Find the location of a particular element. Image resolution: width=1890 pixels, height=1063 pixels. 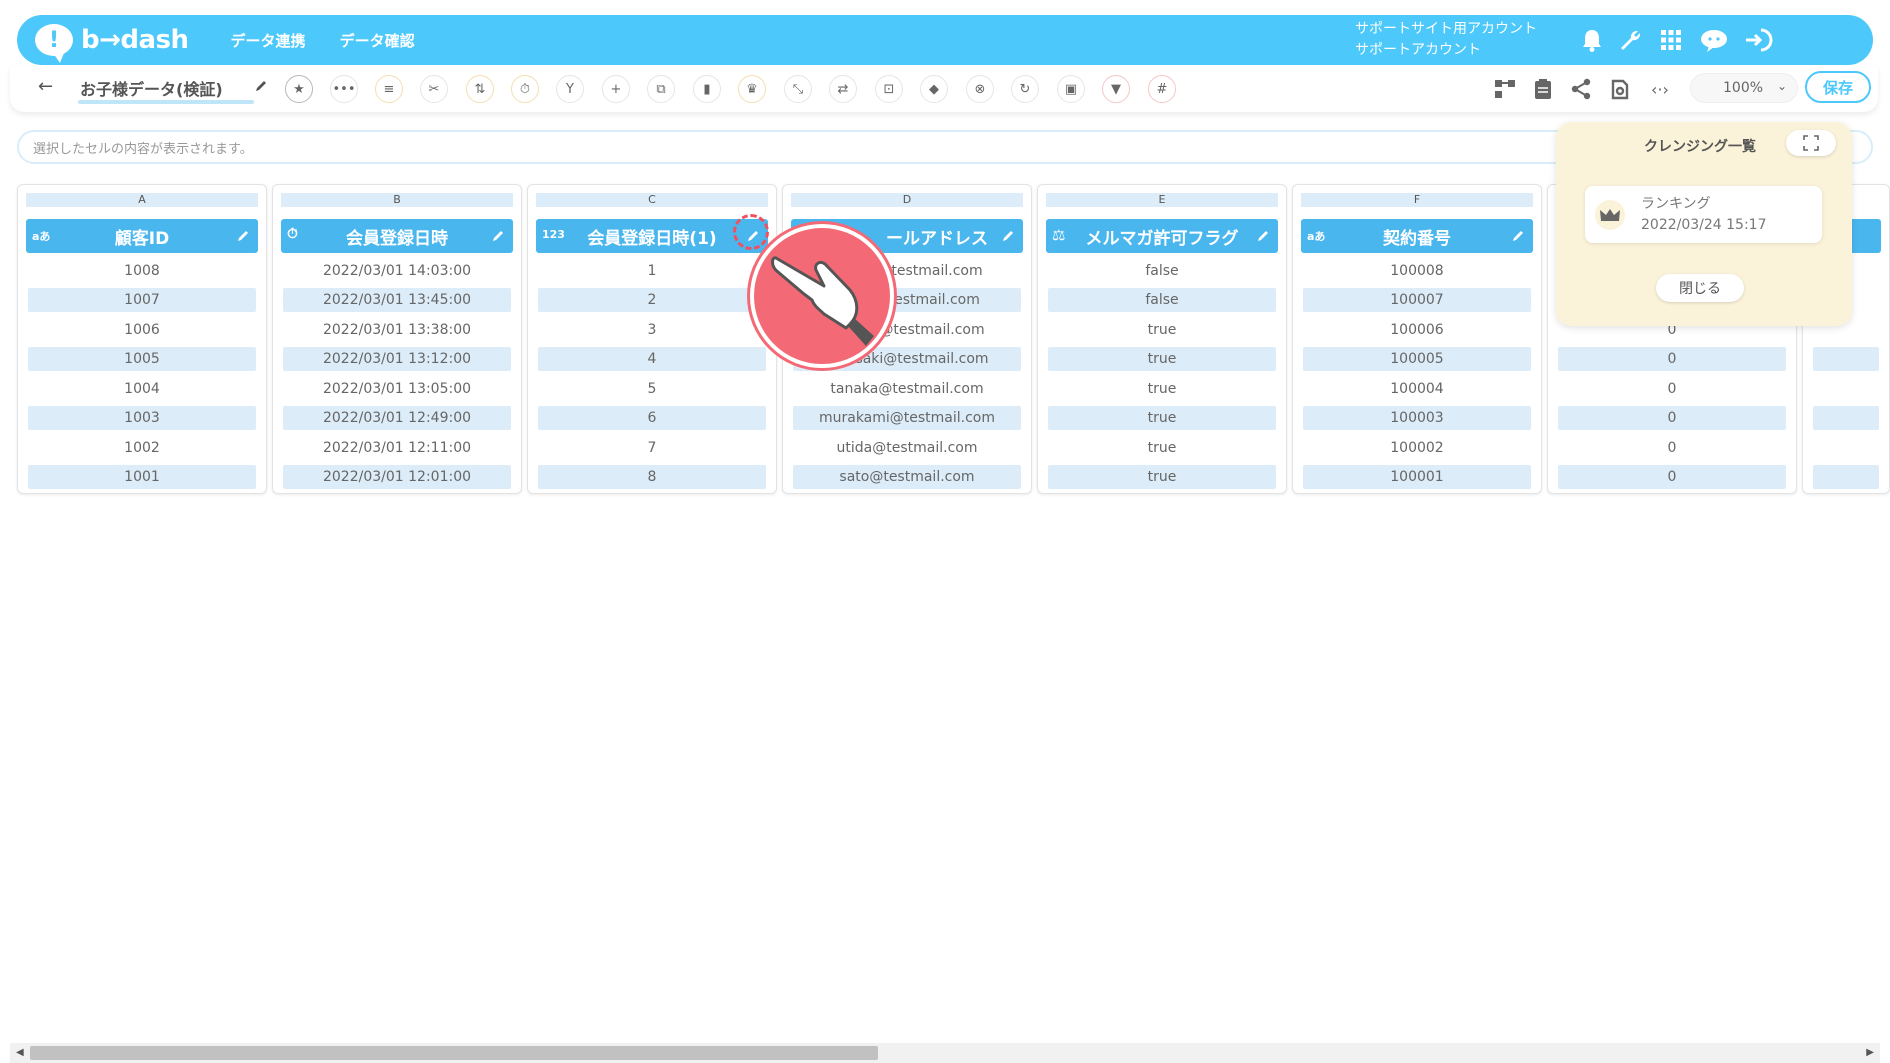

save-button: 保存 is located at coordinates (1838, 87).